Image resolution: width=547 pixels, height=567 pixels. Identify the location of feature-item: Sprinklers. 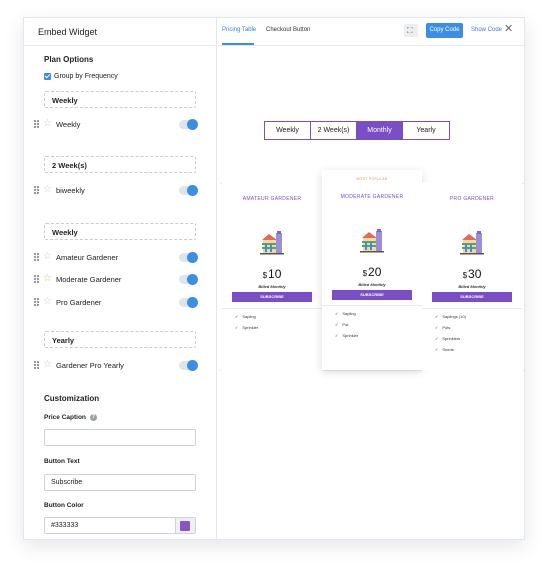
(447, 338).